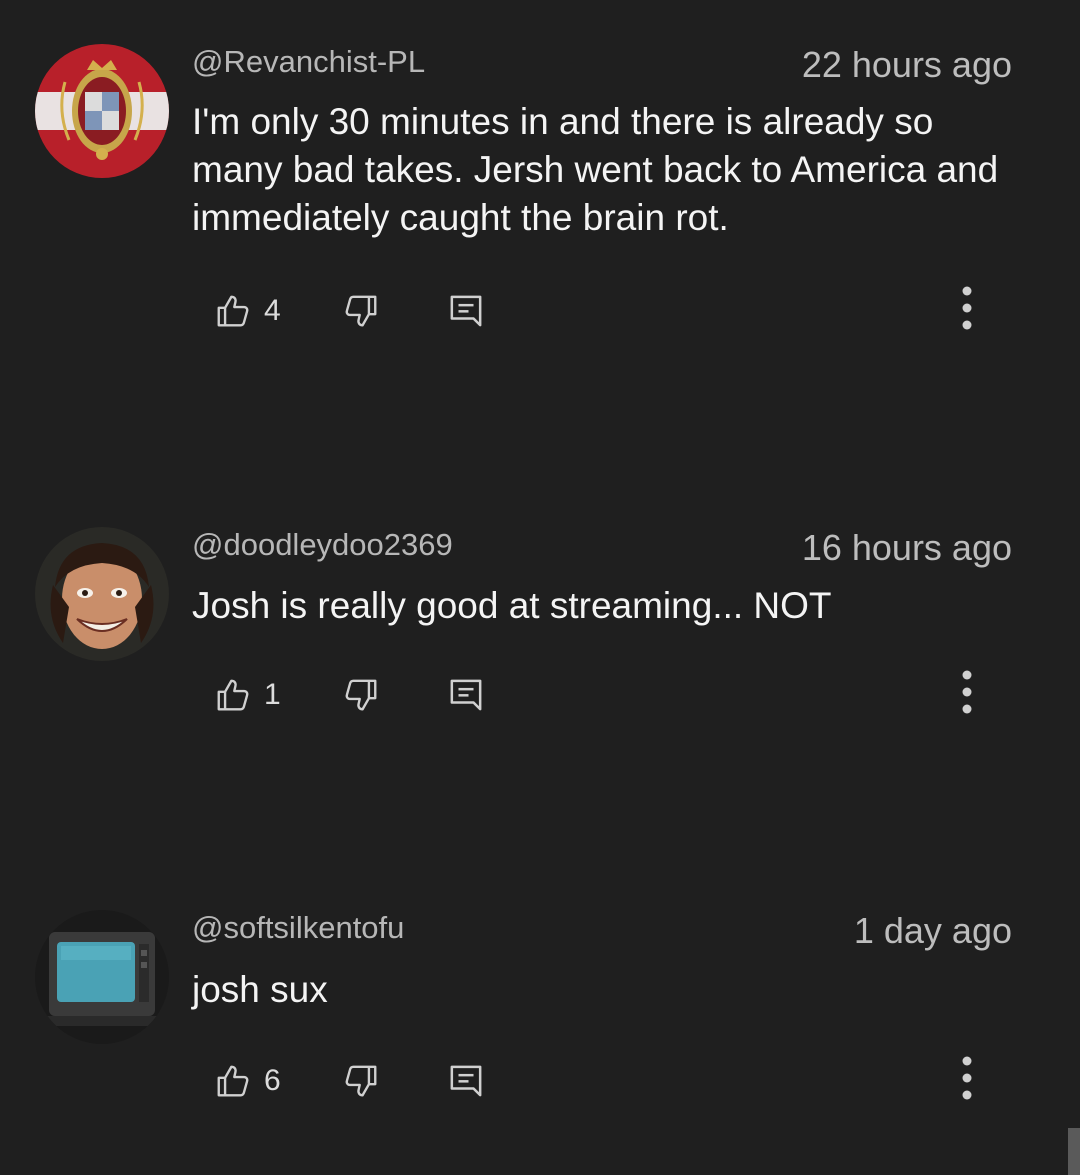 This screenshot has width=1080, height=1175. I want to click on like-button: 1, so click(247, 695).